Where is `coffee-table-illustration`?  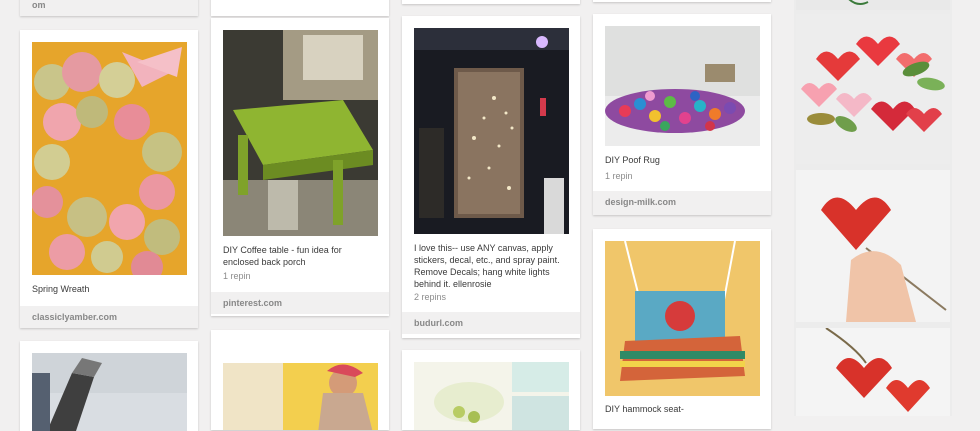
coffee-table-illustration is located at coordinates (300, 133).